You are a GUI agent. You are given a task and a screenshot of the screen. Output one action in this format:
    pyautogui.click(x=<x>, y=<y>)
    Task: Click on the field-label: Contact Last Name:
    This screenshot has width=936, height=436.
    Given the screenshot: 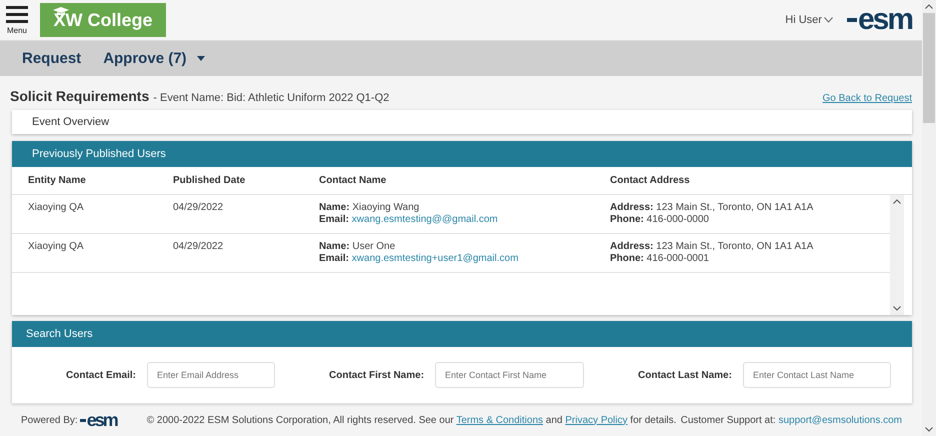 What is the action you would take?
    pyautogui.click(x=685, y=375)
    